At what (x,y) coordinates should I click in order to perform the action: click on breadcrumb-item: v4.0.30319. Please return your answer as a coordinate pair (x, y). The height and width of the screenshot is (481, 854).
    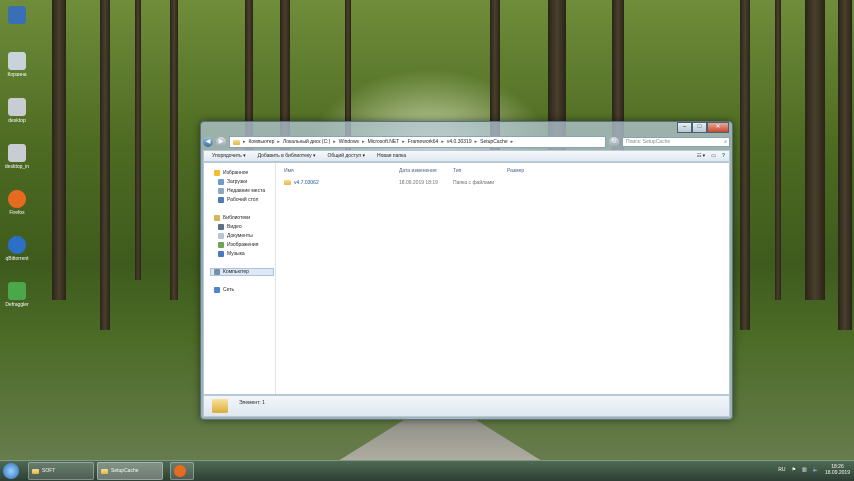
    Looking at the image, I should click on (459, 142).